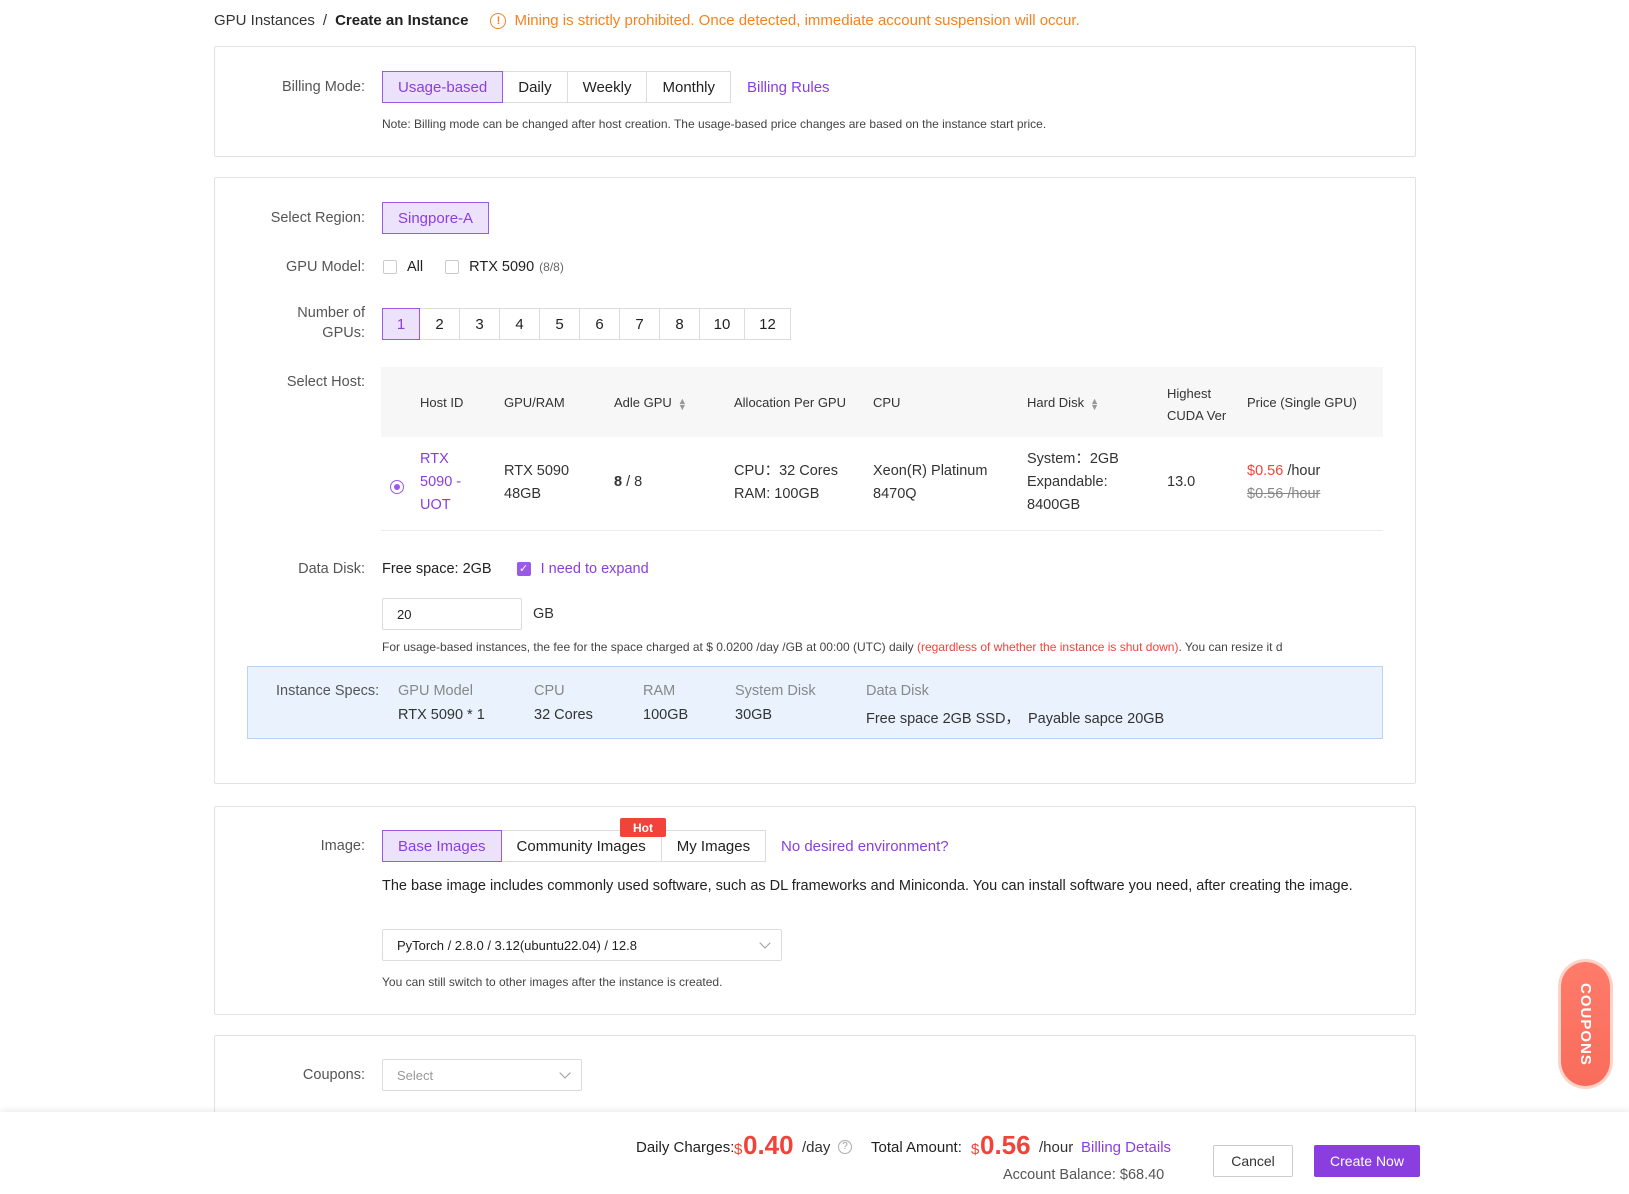 This screenshot has height=1194, width=1629. Describe the element at coordinates (390, 267) in the screenshot. I see `gpu-model-all-checkbox` at that location.